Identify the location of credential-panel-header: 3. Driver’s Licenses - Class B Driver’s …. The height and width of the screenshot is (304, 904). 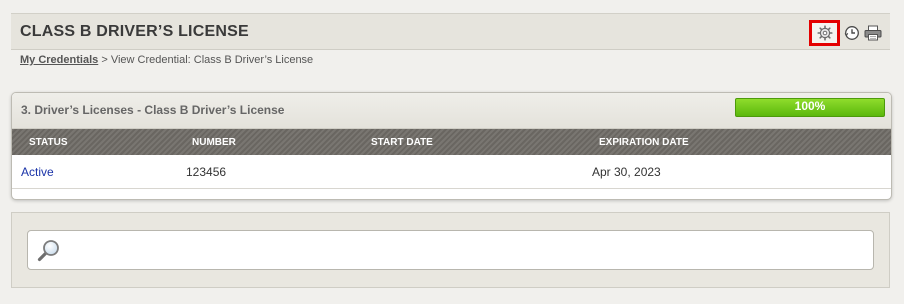
(451, 111).